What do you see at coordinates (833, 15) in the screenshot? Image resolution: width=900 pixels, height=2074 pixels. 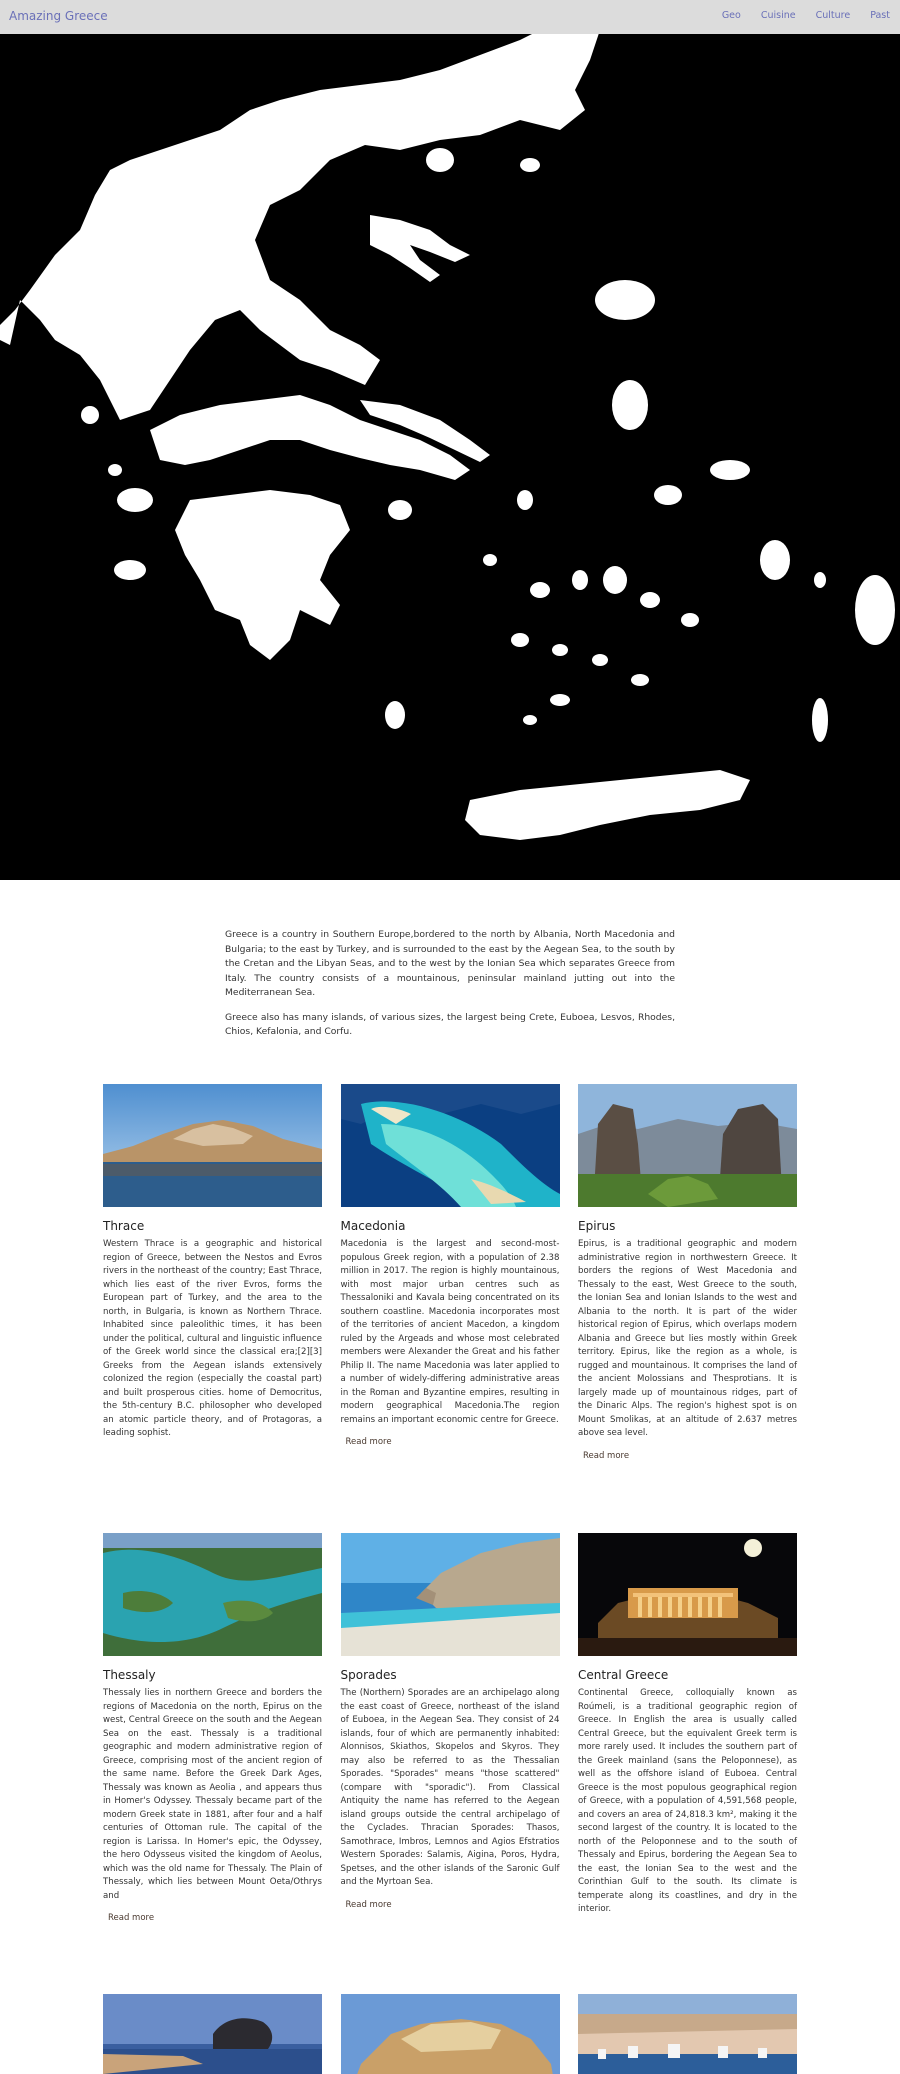 I see `nav-link-culture: Culture` at bounding box center [833, 15].